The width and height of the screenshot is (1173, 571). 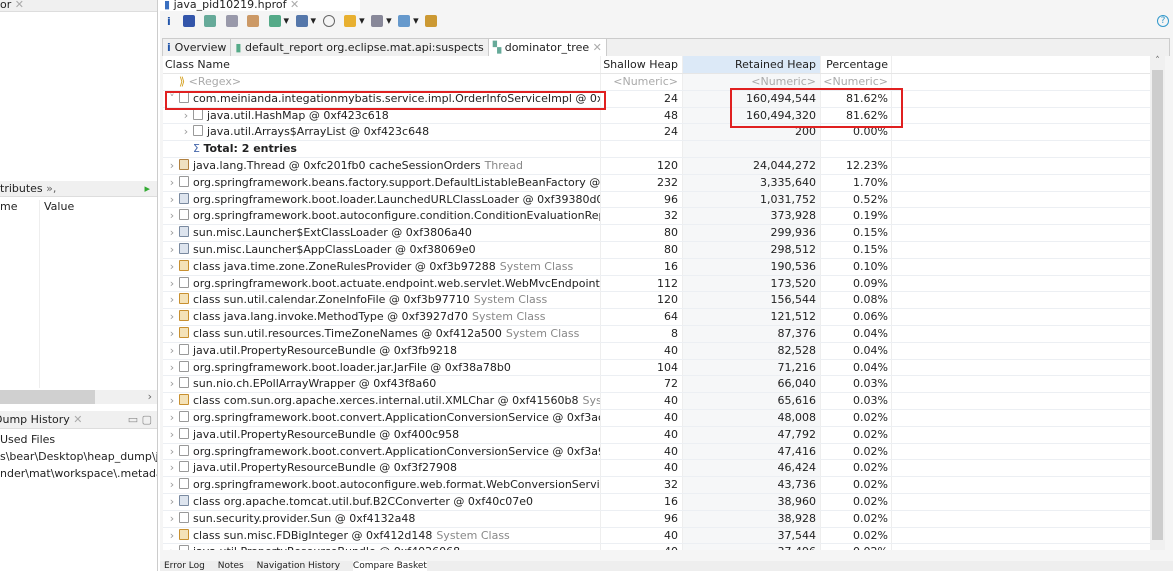 What do you see at coordinates (431, 21) in the screenshot?
I see `heap-dump-overview-icon` at bounding box center [431, 21].